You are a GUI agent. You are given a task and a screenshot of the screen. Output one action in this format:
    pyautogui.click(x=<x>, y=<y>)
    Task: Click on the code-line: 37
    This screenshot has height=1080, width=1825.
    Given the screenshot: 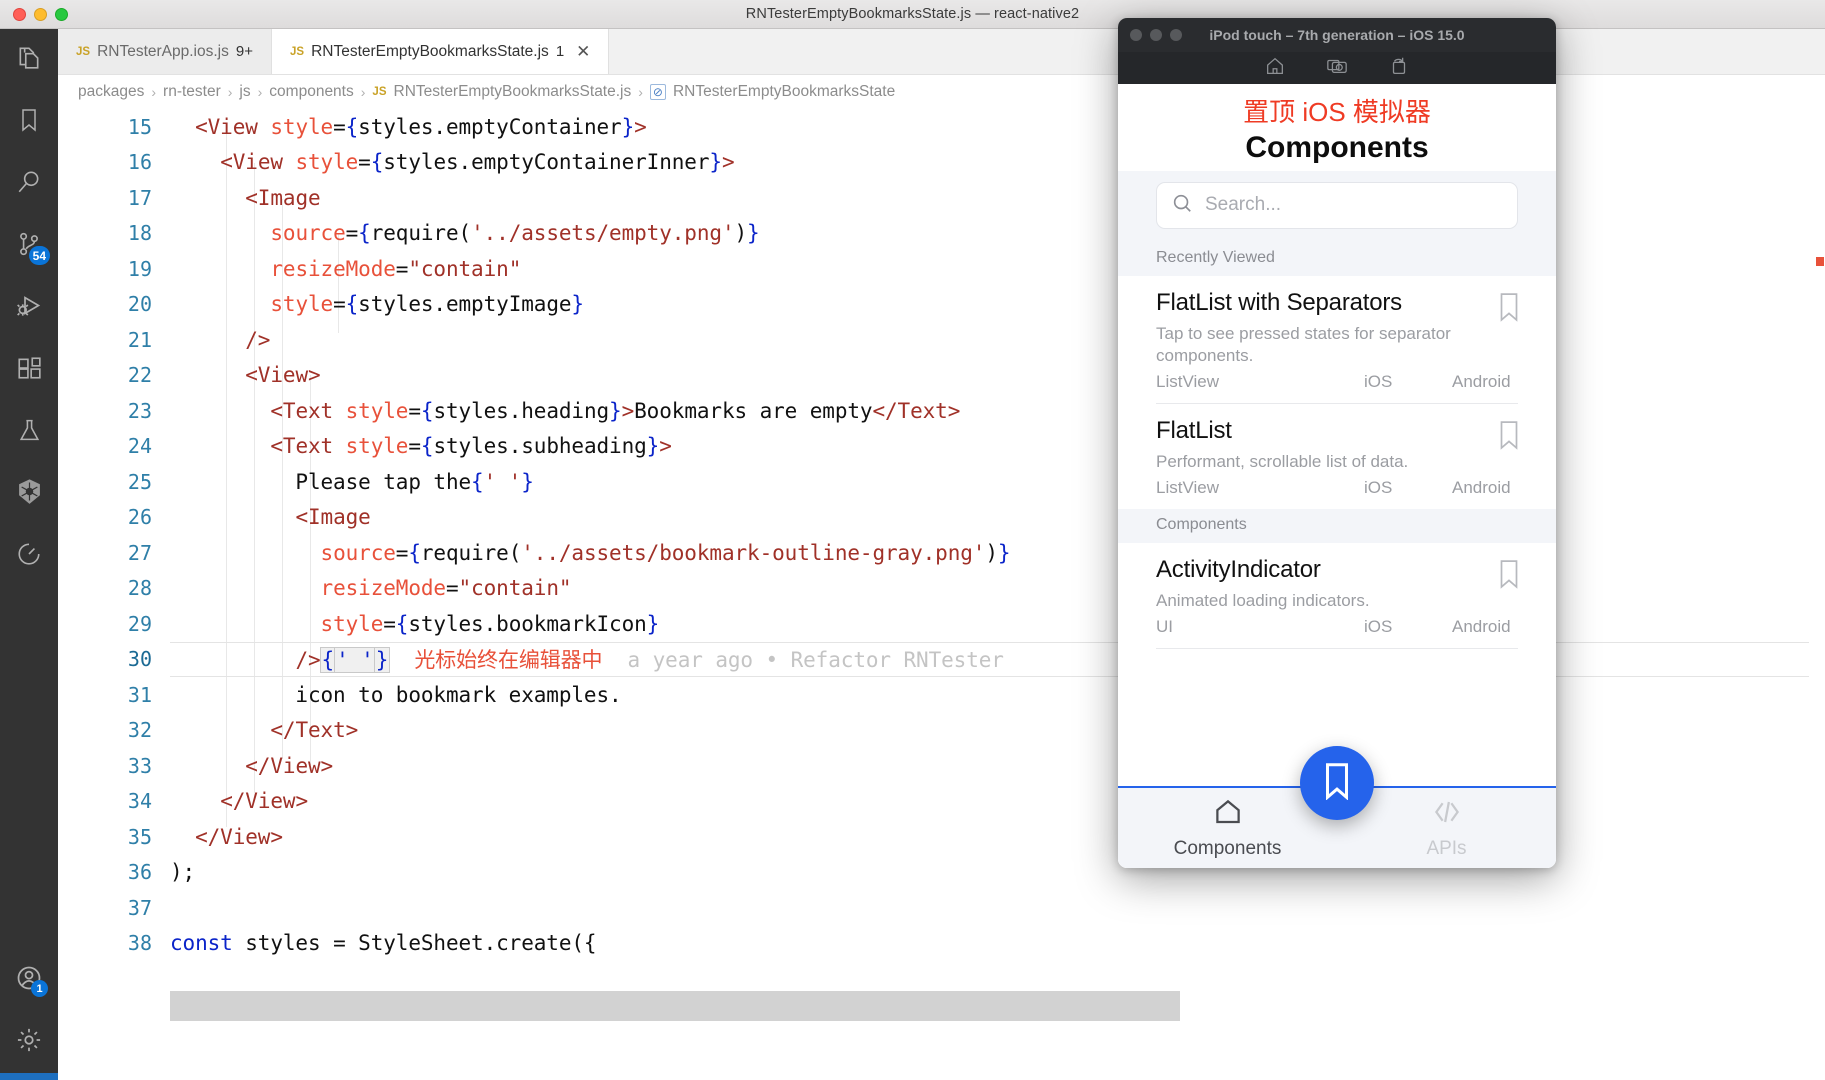 What is the action you would take?
    pyautogui.click(x=941, y=908)
    